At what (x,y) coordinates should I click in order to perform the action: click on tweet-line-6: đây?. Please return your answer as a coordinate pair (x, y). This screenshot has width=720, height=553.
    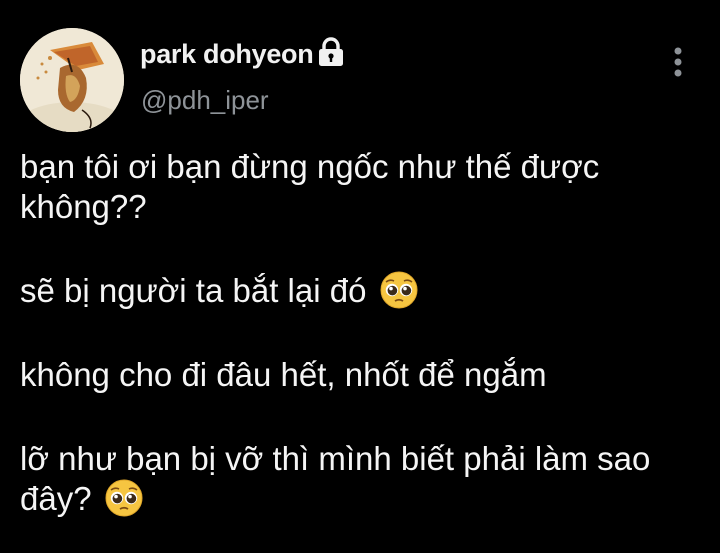
    Looking at the image, I should click on (360, 499).